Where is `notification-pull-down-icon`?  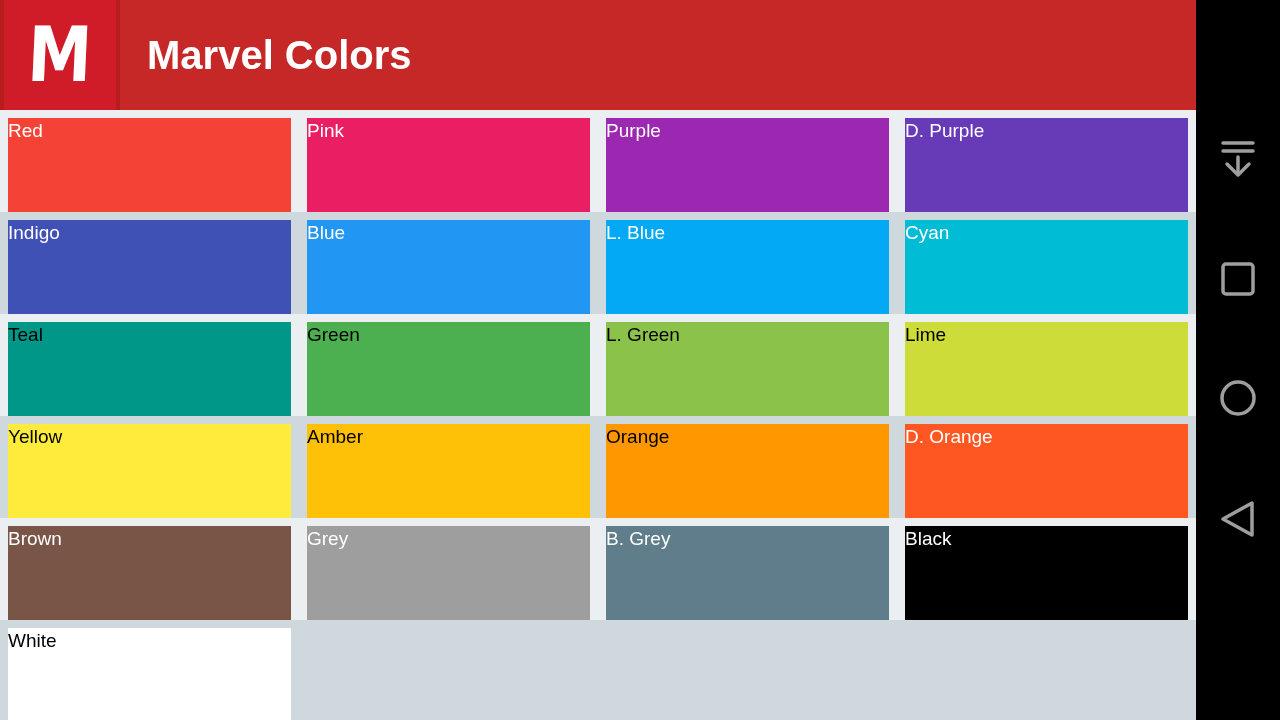
notification-pull-down-icon is located at coordinates (1238, 159).